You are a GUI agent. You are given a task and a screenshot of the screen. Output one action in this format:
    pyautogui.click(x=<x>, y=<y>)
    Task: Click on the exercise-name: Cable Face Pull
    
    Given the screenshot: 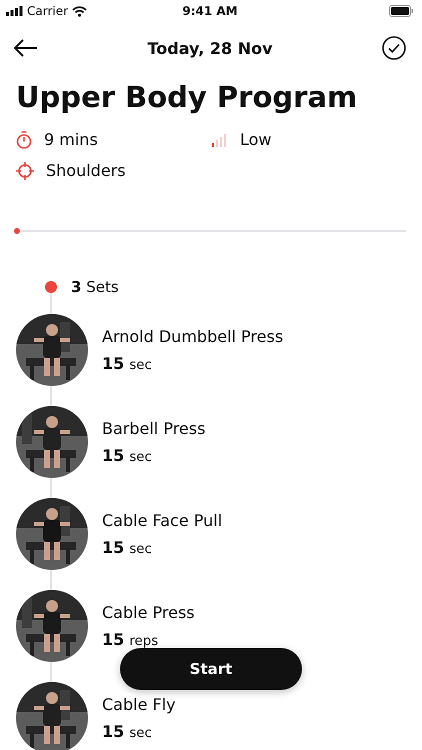 What is the action you would take?
    pyautogui.click(x=162, y=520)
    